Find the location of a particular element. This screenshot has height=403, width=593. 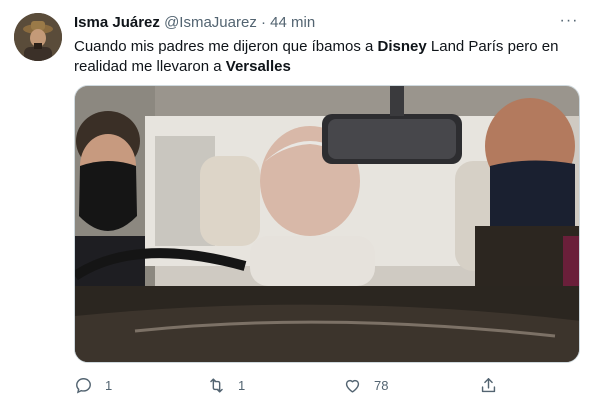

share-button is located at coordinates (494, 385).